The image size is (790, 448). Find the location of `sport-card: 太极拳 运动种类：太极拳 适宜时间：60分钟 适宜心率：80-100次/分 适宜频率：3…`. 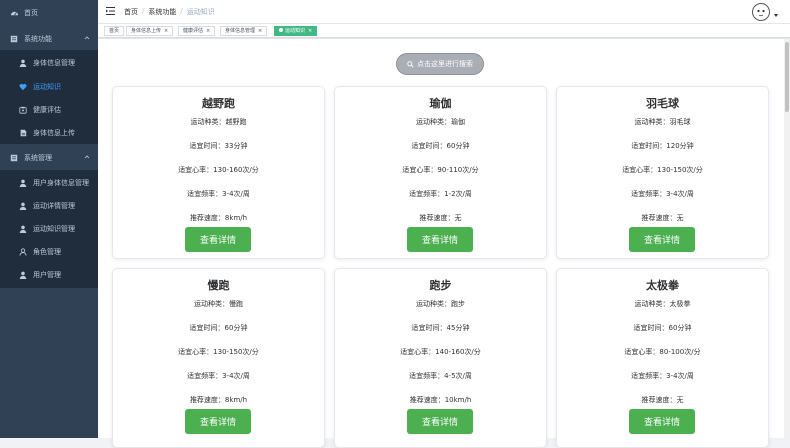

sport-card: 太极拳 运动种类：太极拳 适宜时间：60分钟 适宜心率：80-100次/分 适宜频率：3… is located at coordinates (662, 358).